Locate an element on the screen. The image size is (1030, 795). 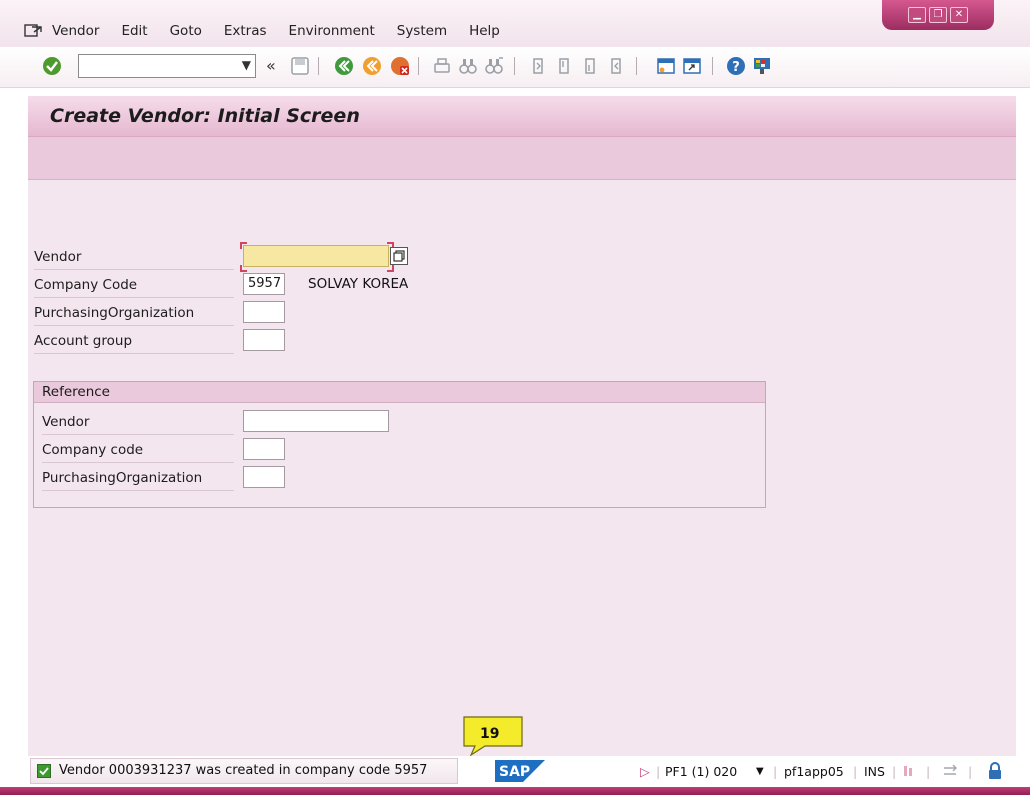
purchasing-org-label: PurchasingOrganization is located at coordinates (134, 313).